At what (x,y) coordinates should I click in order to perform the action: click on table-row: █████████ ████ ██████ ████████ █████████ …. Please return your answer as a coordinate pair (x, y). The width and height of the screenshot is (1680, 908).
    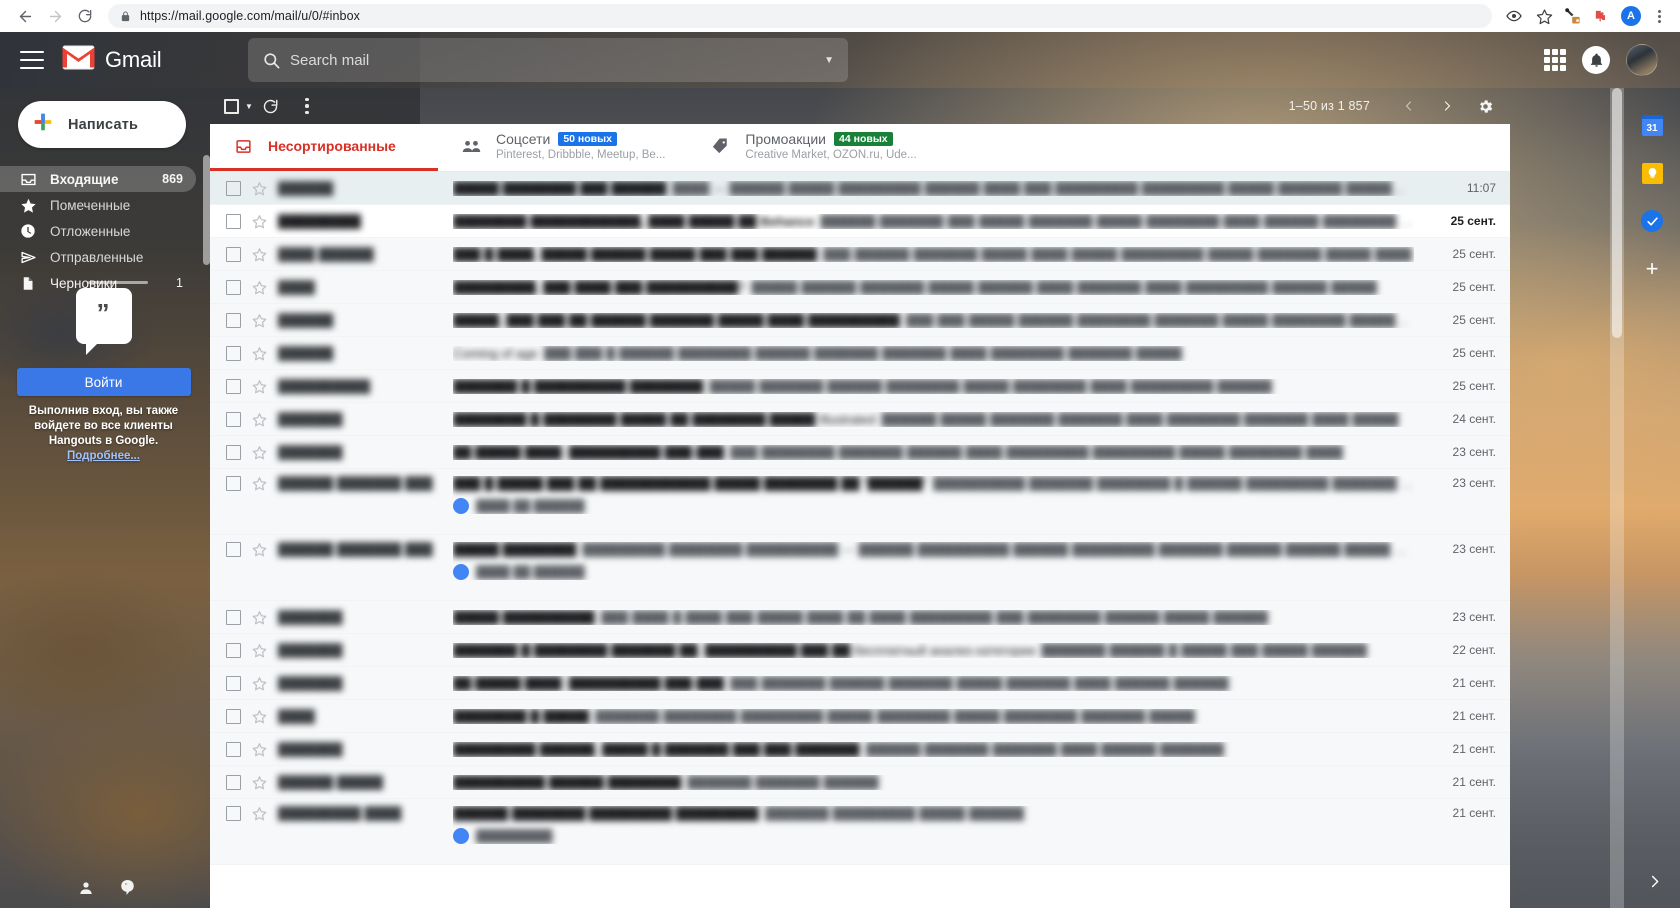
    Looking at the image, I should click on (860, 832).